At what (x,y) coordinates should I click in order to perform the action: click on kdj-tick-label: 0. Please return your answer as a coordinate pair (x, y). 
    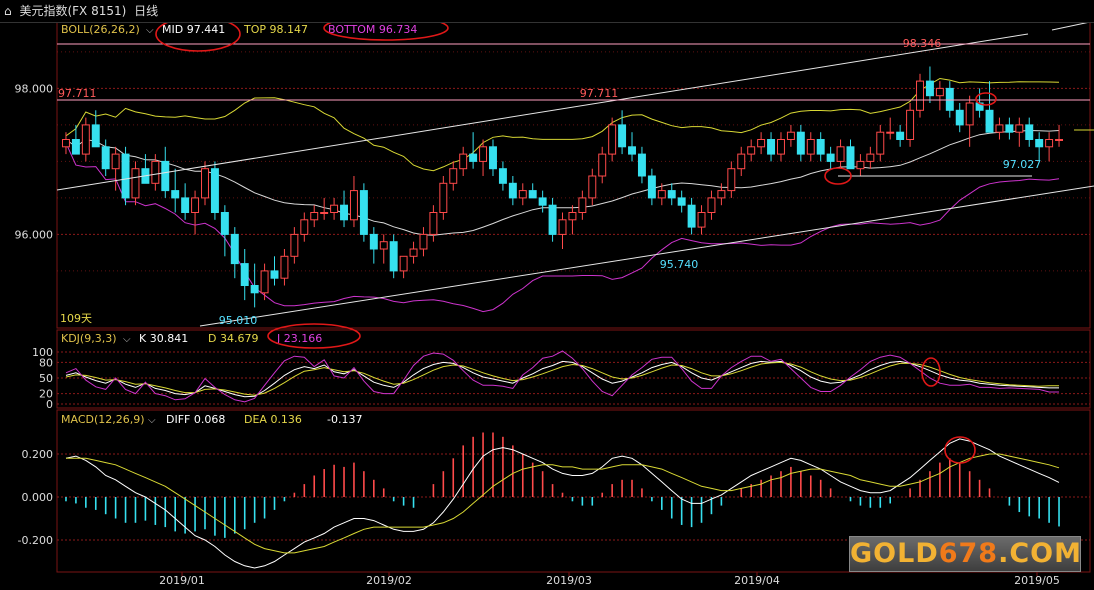
    Looking at the image, I should click on (49, 404).